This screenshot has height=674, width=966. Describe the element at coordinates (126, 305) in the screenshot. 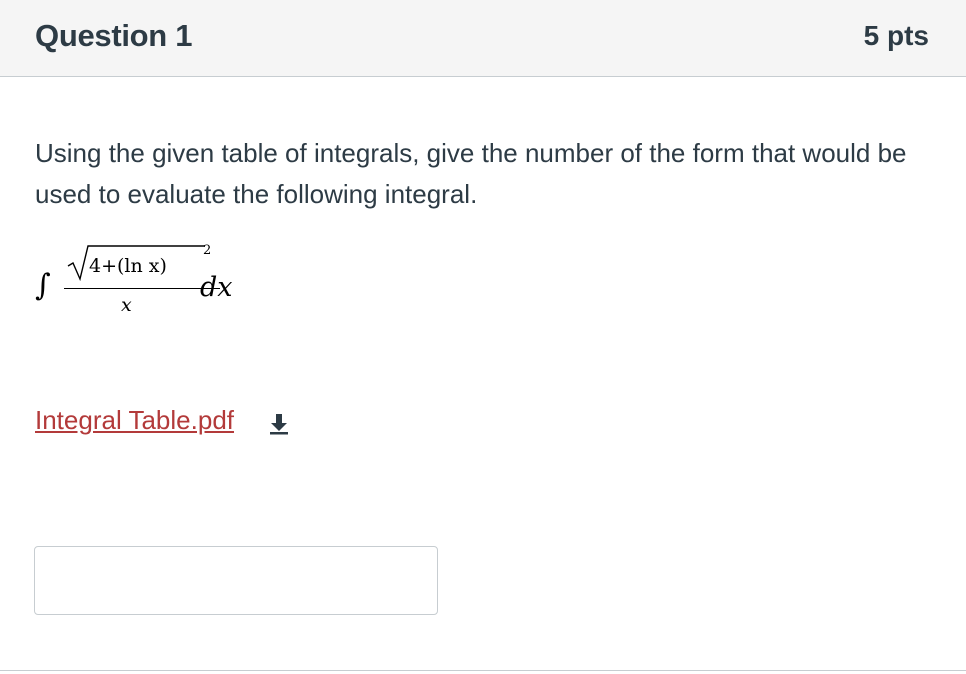

I see `fraction-denominator: x` at that location.